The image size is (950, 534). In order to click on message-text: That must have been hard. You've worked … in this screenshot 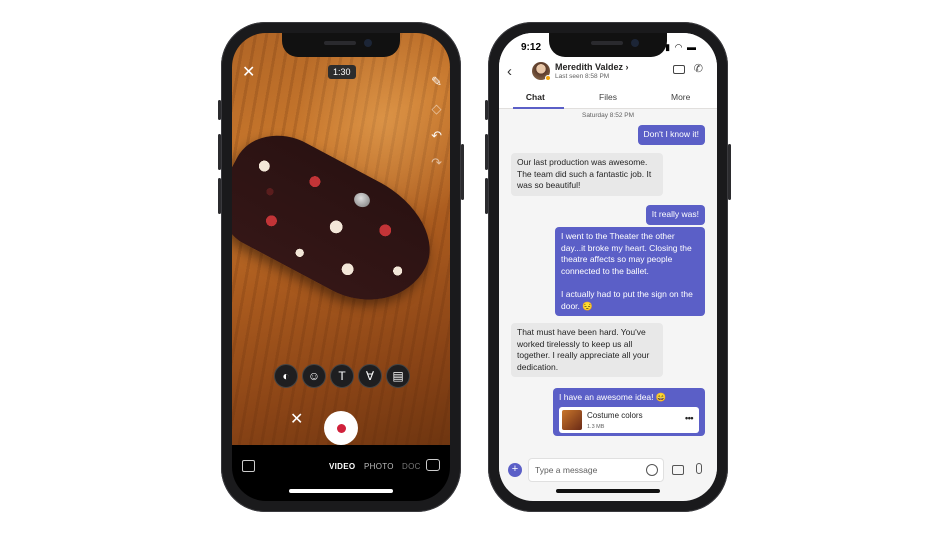, I will do `click(583, 349)`.